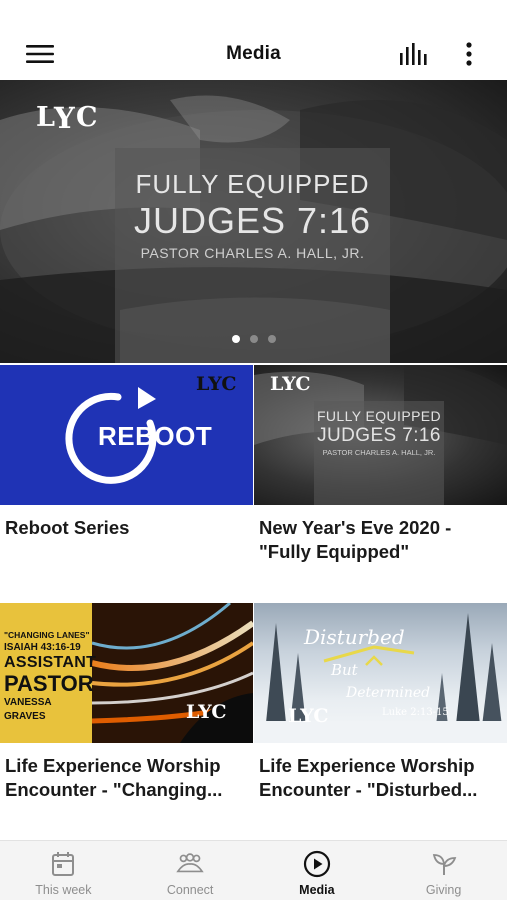  Describe the element at coordinates (344, 670) in the screenshot. I see `thumbnail-title-word2: But` at that location.